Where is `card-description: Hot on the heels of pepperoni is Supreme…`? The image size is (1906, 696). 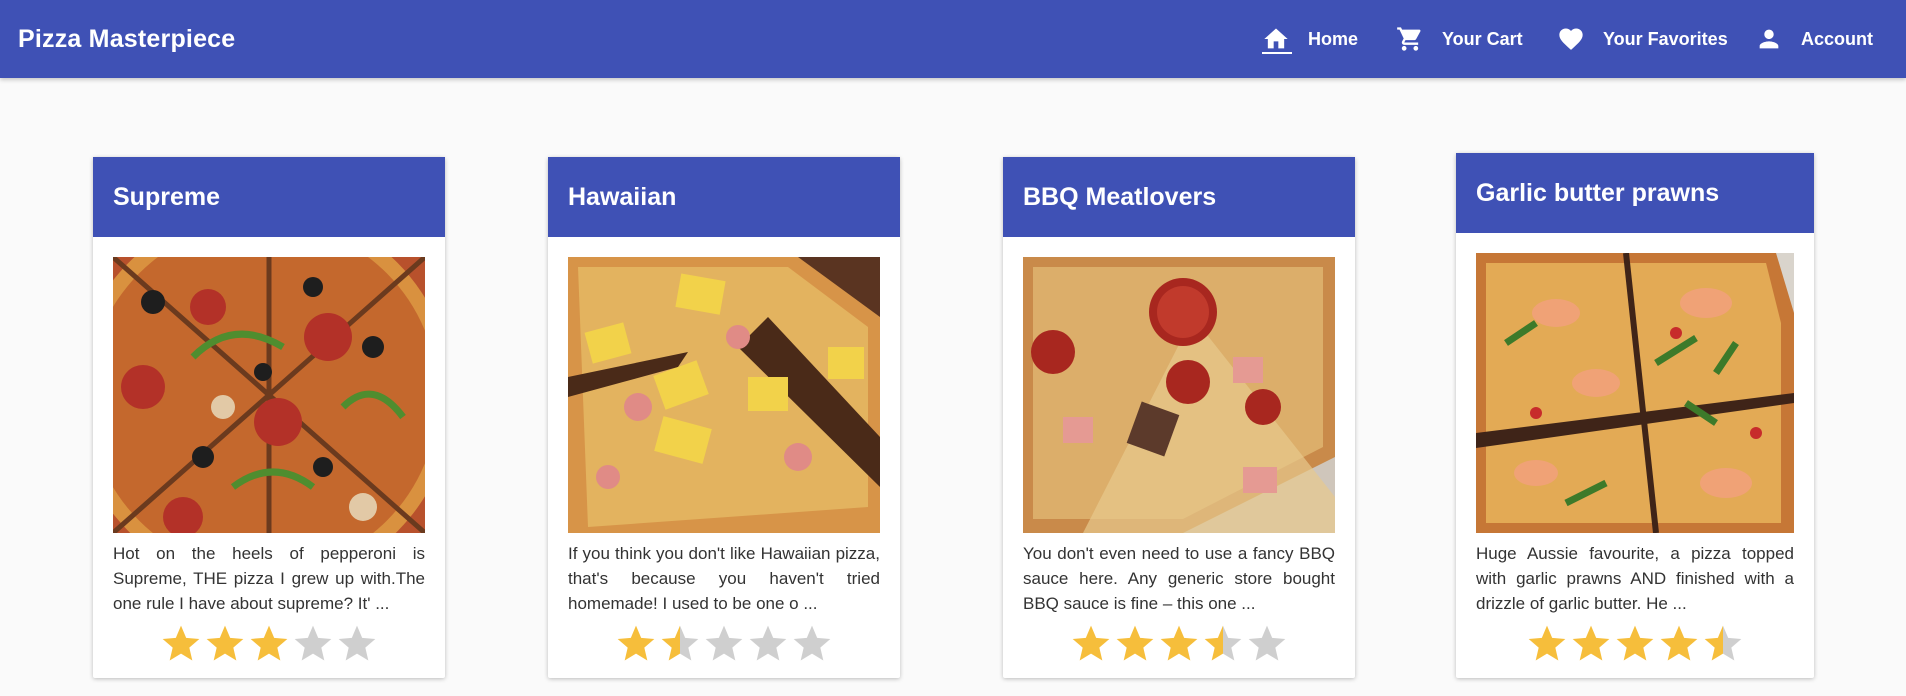 card-description: Hot on the heels of pepperoni is Supreme… is located at coordinates (269, 578).